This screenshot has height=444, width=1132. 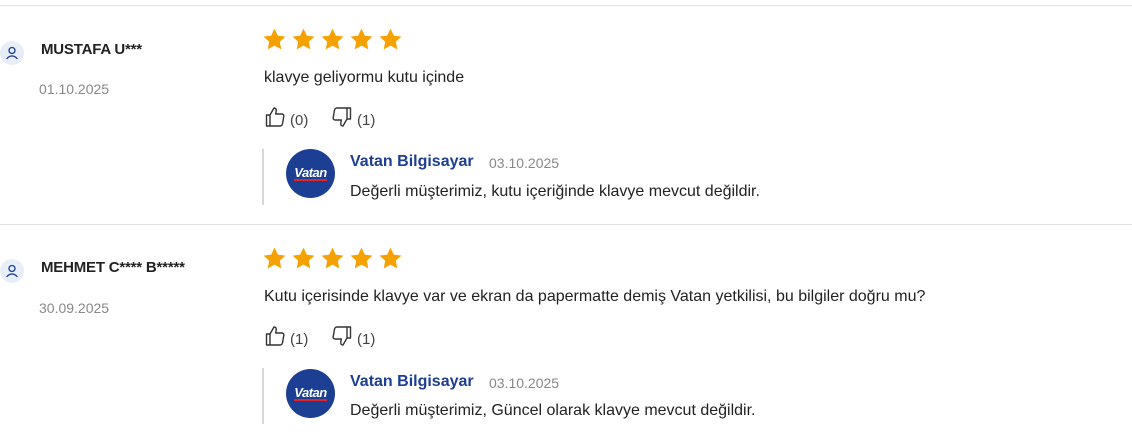 What do you see at coordinates (74, 308) in the screenshot?
I see `review-date: 30.09.2025` at bounding box center [74, 308].